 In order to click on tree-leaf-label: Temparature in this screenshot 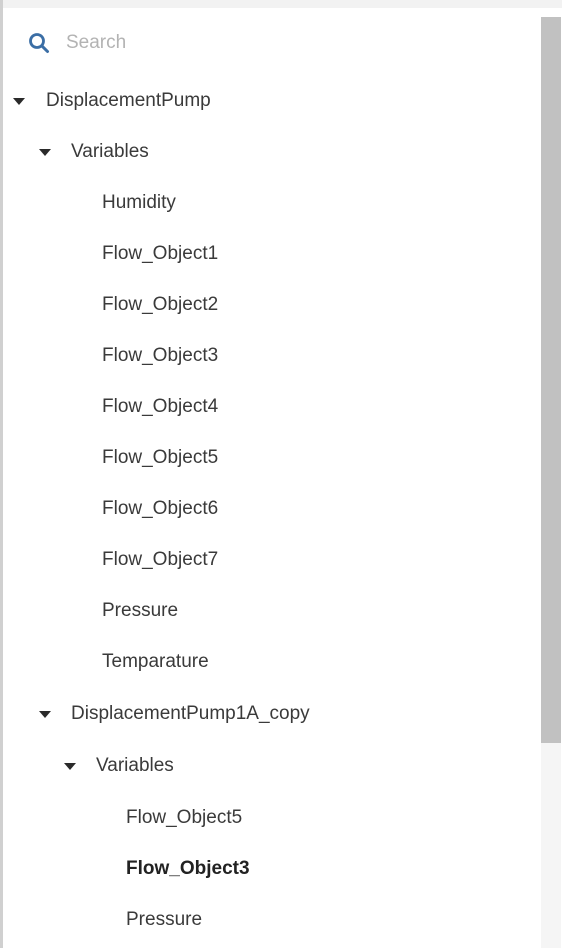, I will do `click(155, 661)`.